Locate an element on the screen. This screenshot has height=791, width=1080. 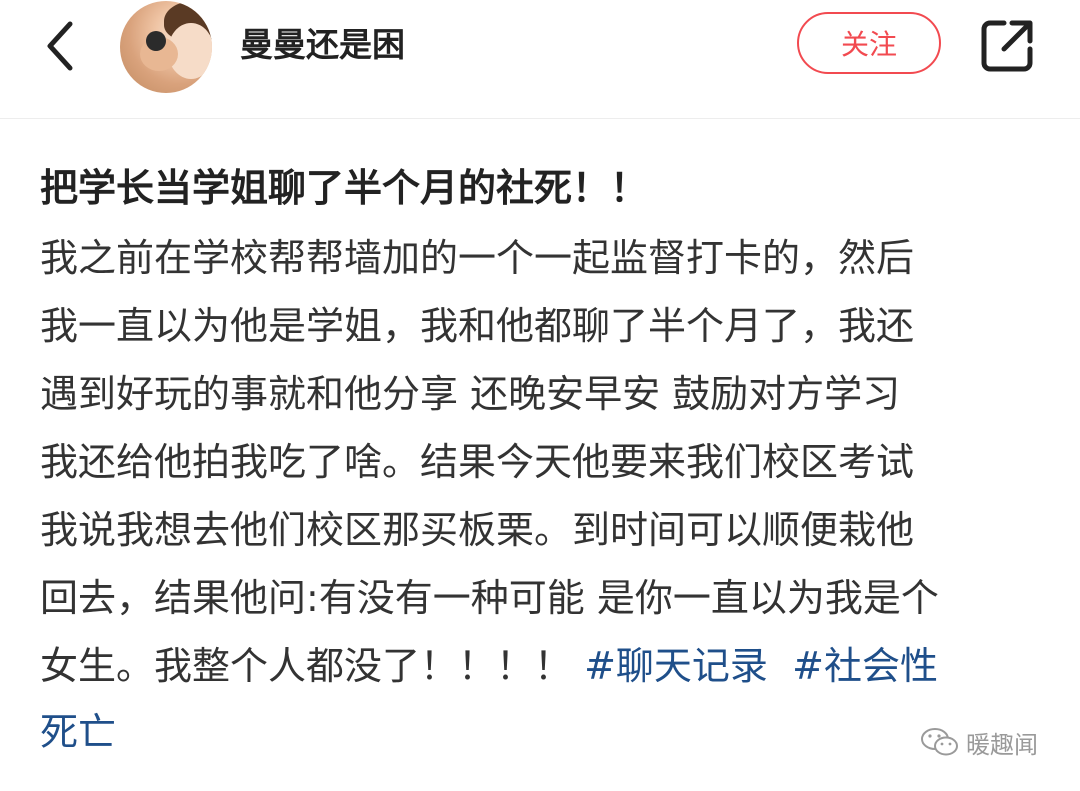
body-line: 遇到好玩的事就和他分享 还晚安早安 鼓励对方学习 is located at coordinates (470, 394).